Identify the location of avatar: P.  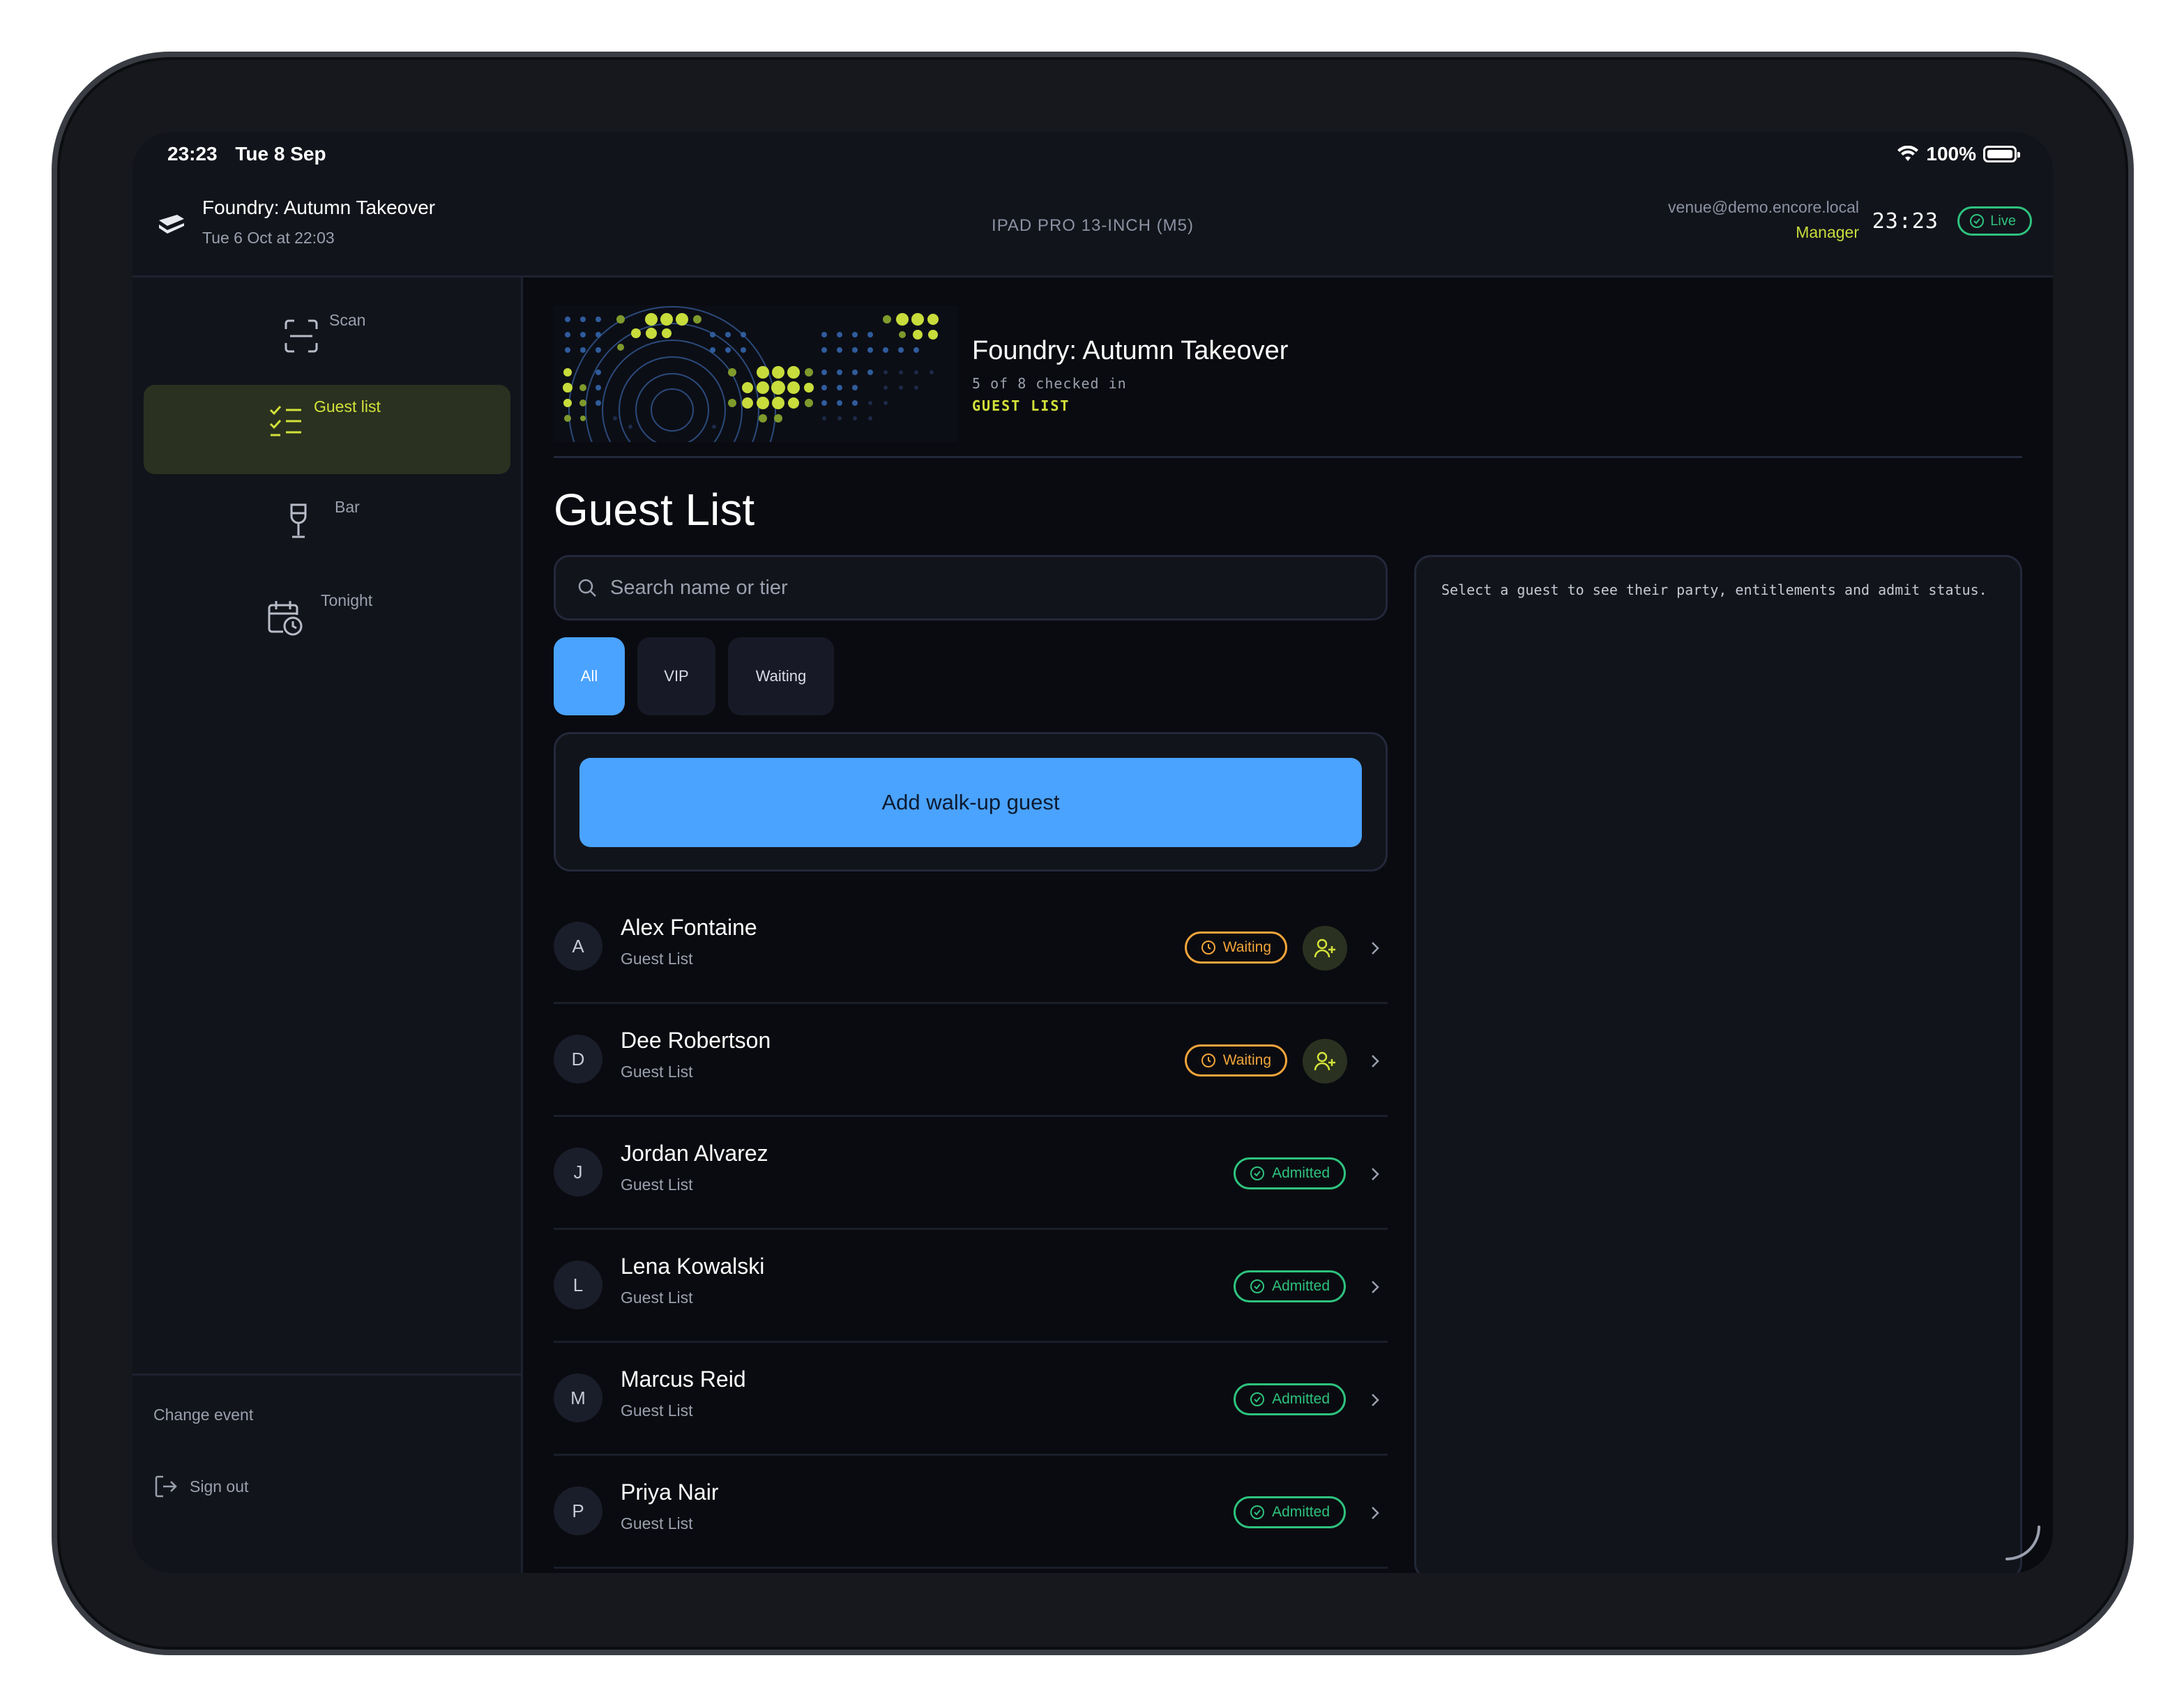
(578, 1510).